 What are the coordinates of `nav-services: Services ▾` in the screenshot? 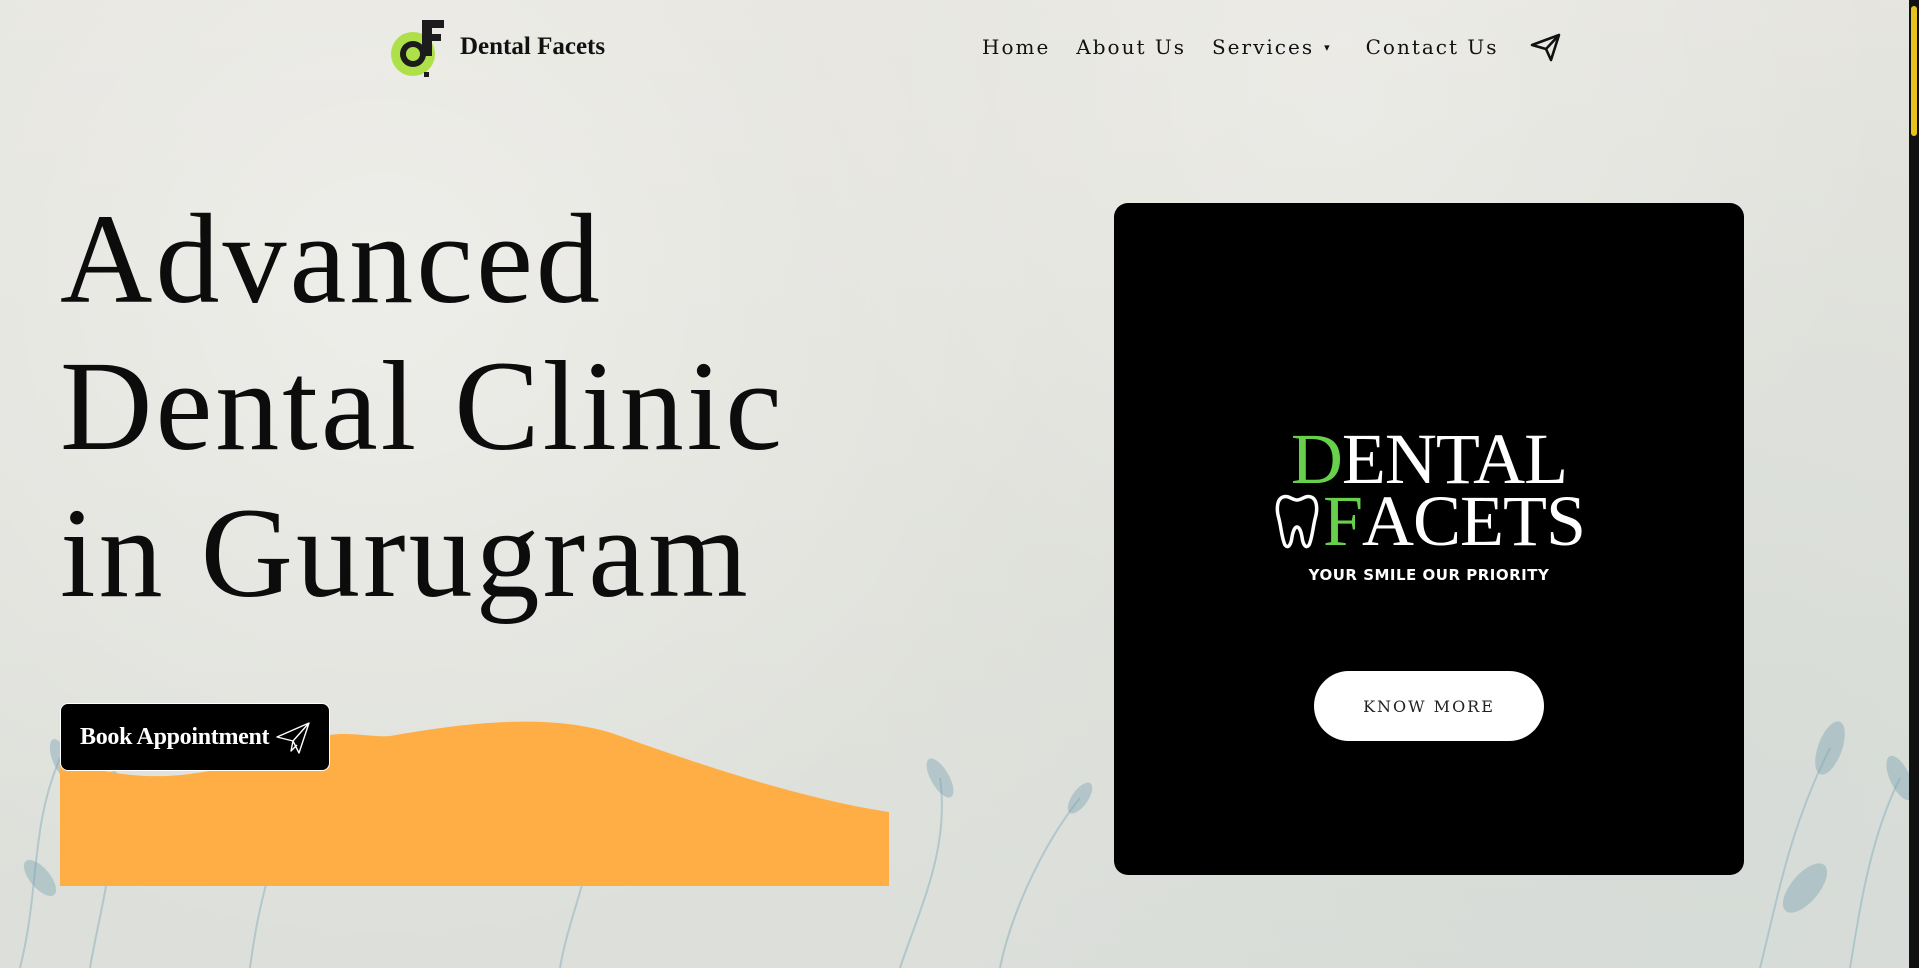 It's located at (1272, 47).